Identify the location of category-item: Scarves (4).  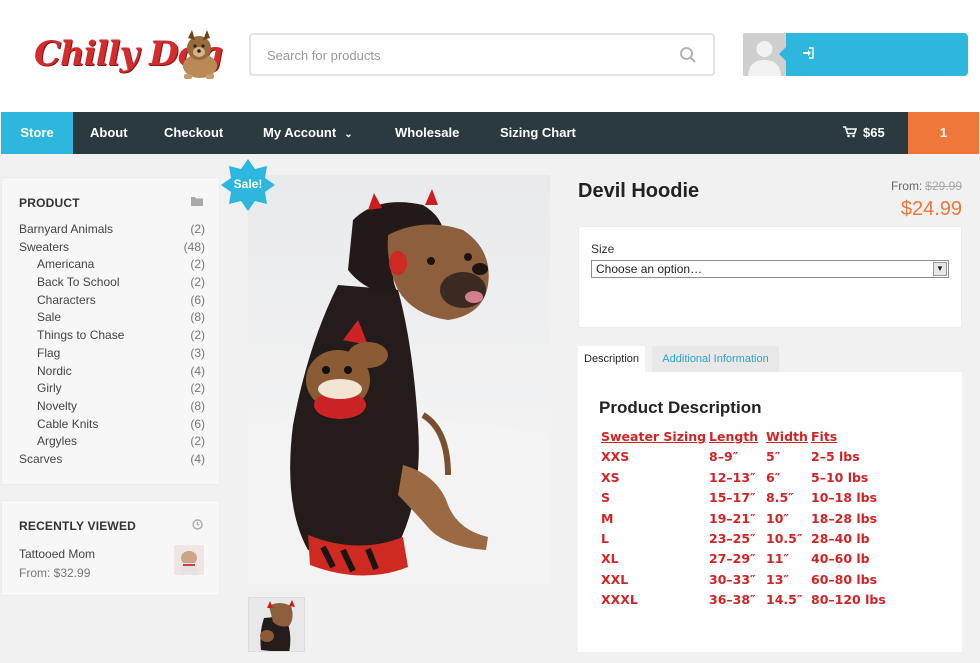
(112, 461).